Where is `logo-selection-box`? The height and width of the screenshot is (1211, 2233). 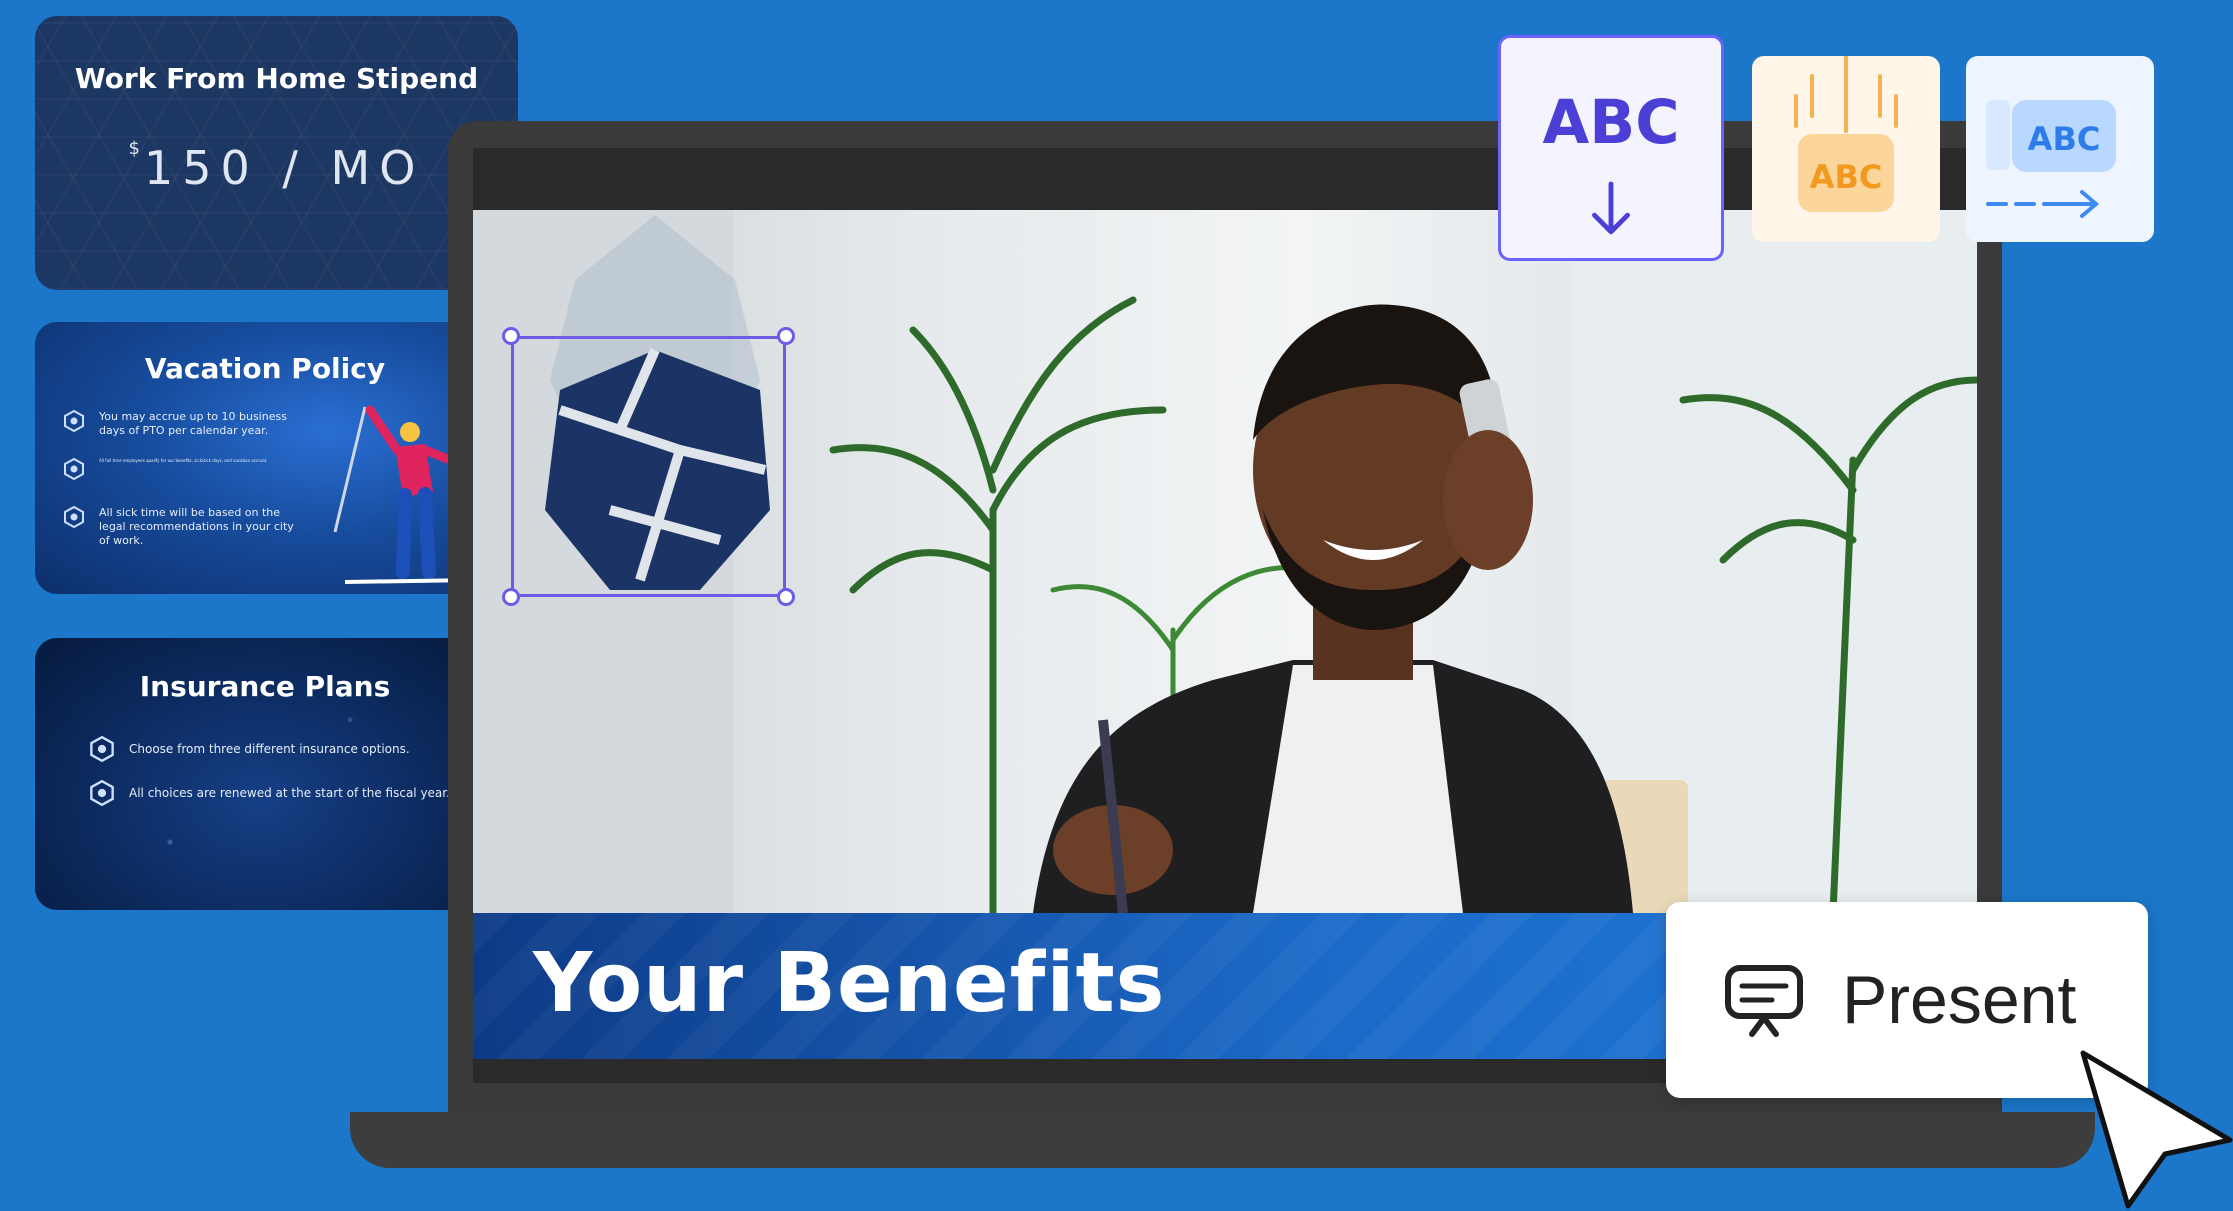 logo-selection-box is located at coordinates (648, 466).